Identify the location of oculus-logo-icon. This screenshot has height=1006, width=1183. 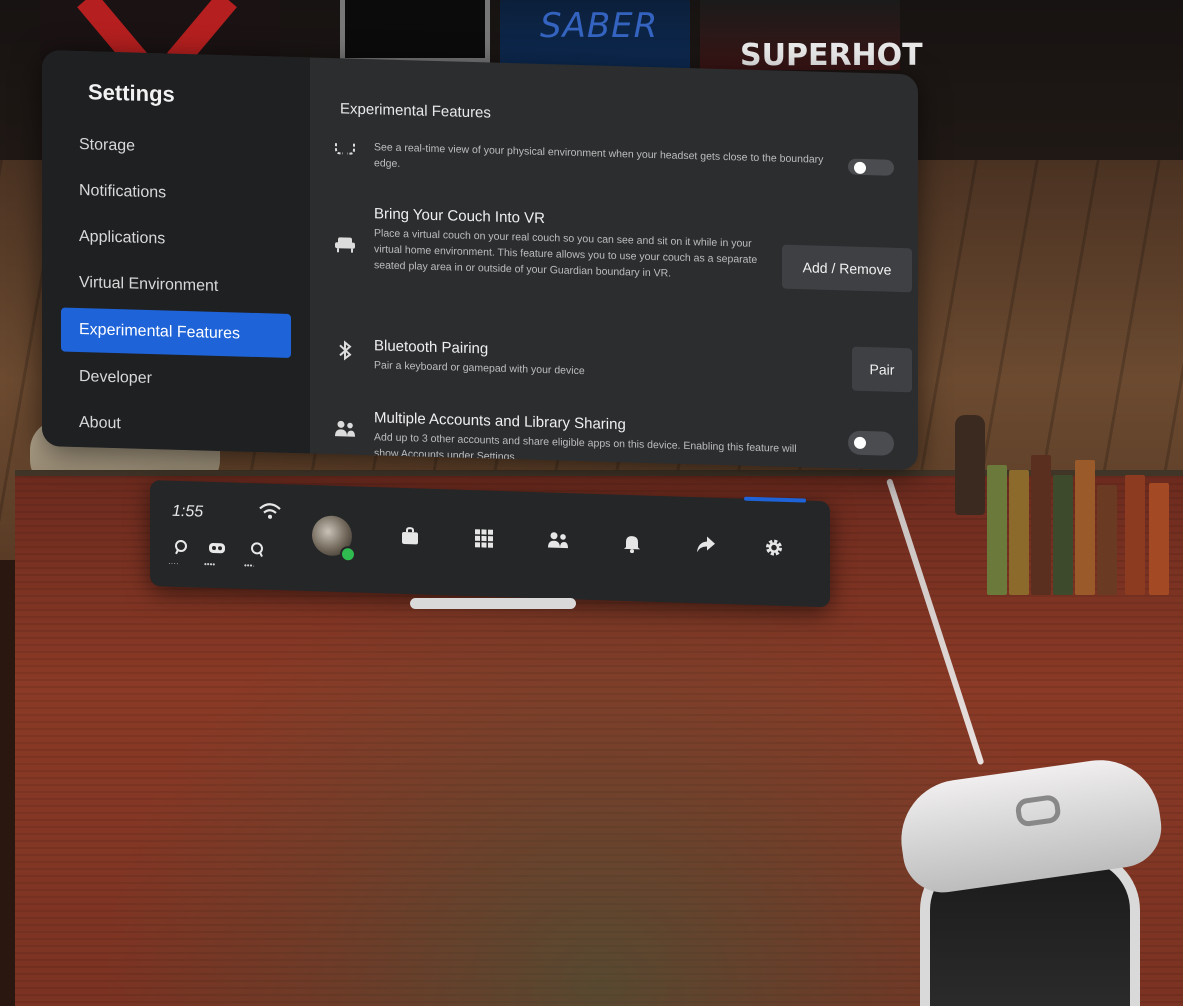
(1038, 810).